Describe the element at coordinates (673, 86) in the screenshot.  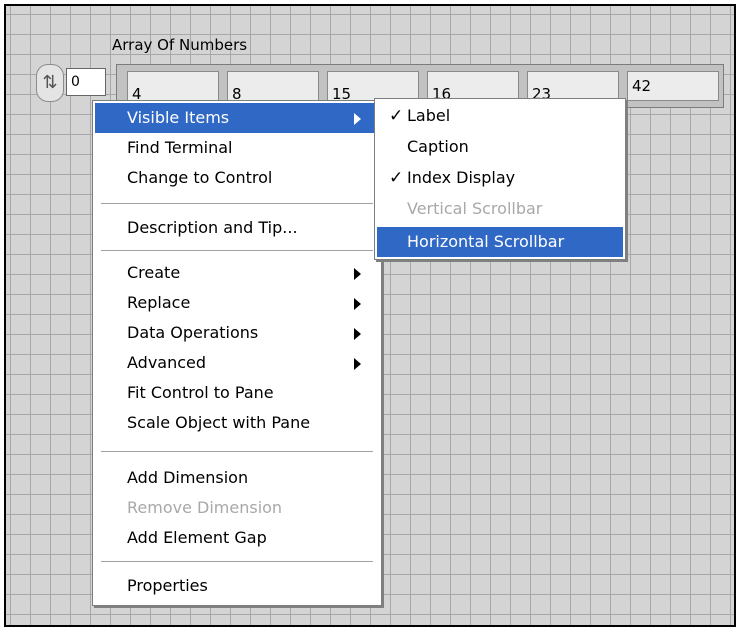
I see `array-element-5: 42` at that location.